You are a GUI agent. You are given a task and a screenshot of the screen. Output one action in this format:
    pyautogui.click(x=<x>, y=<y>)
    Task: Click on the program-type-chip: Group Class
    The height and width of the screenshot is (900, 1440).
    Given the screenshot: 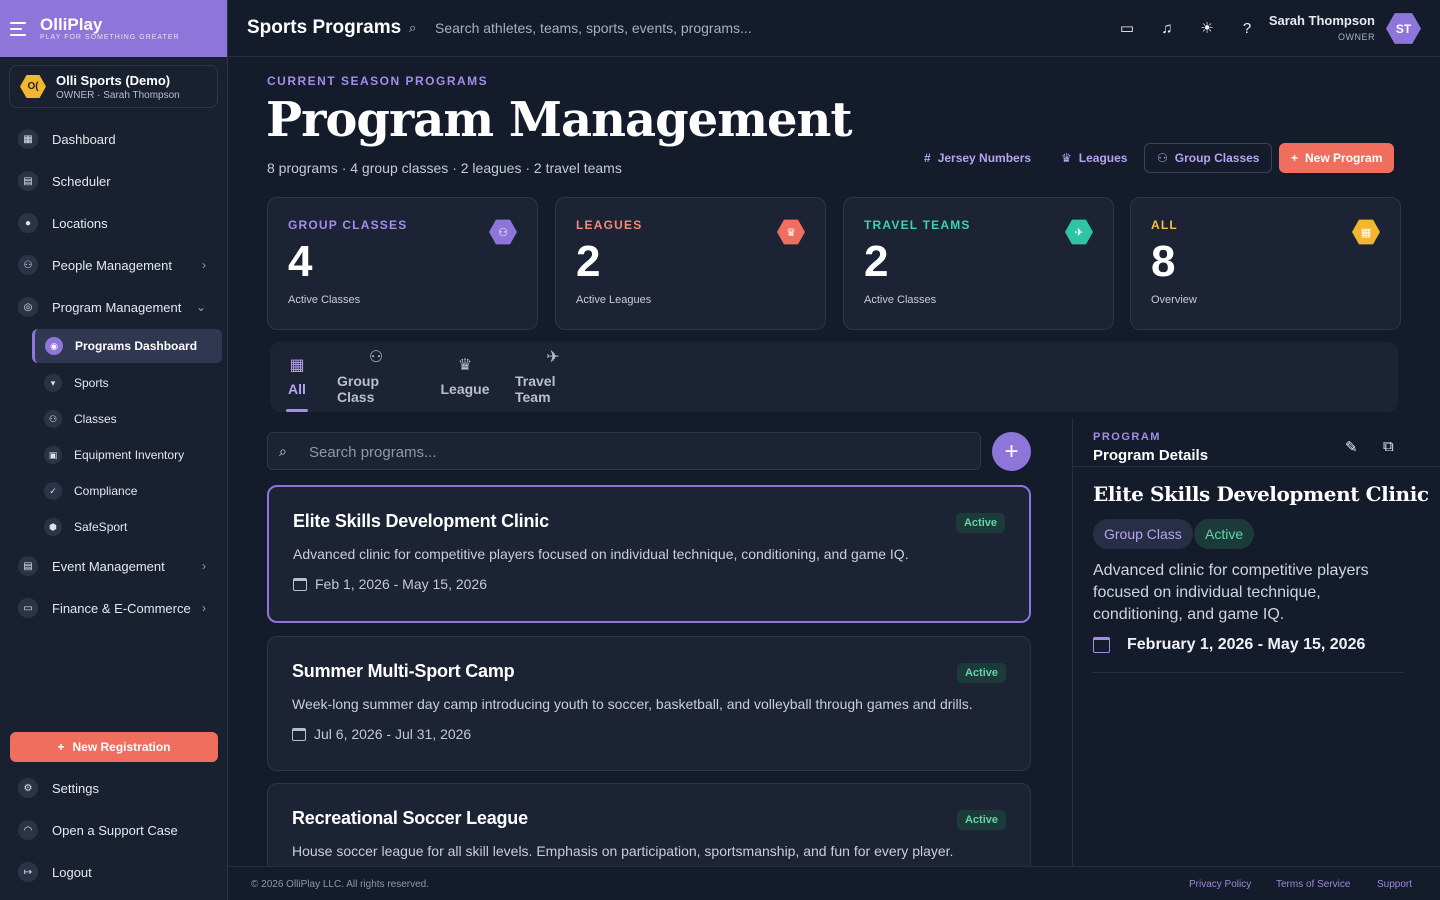 What is the action you would take?
    pyautogui.click(x=1143, y=534)
    